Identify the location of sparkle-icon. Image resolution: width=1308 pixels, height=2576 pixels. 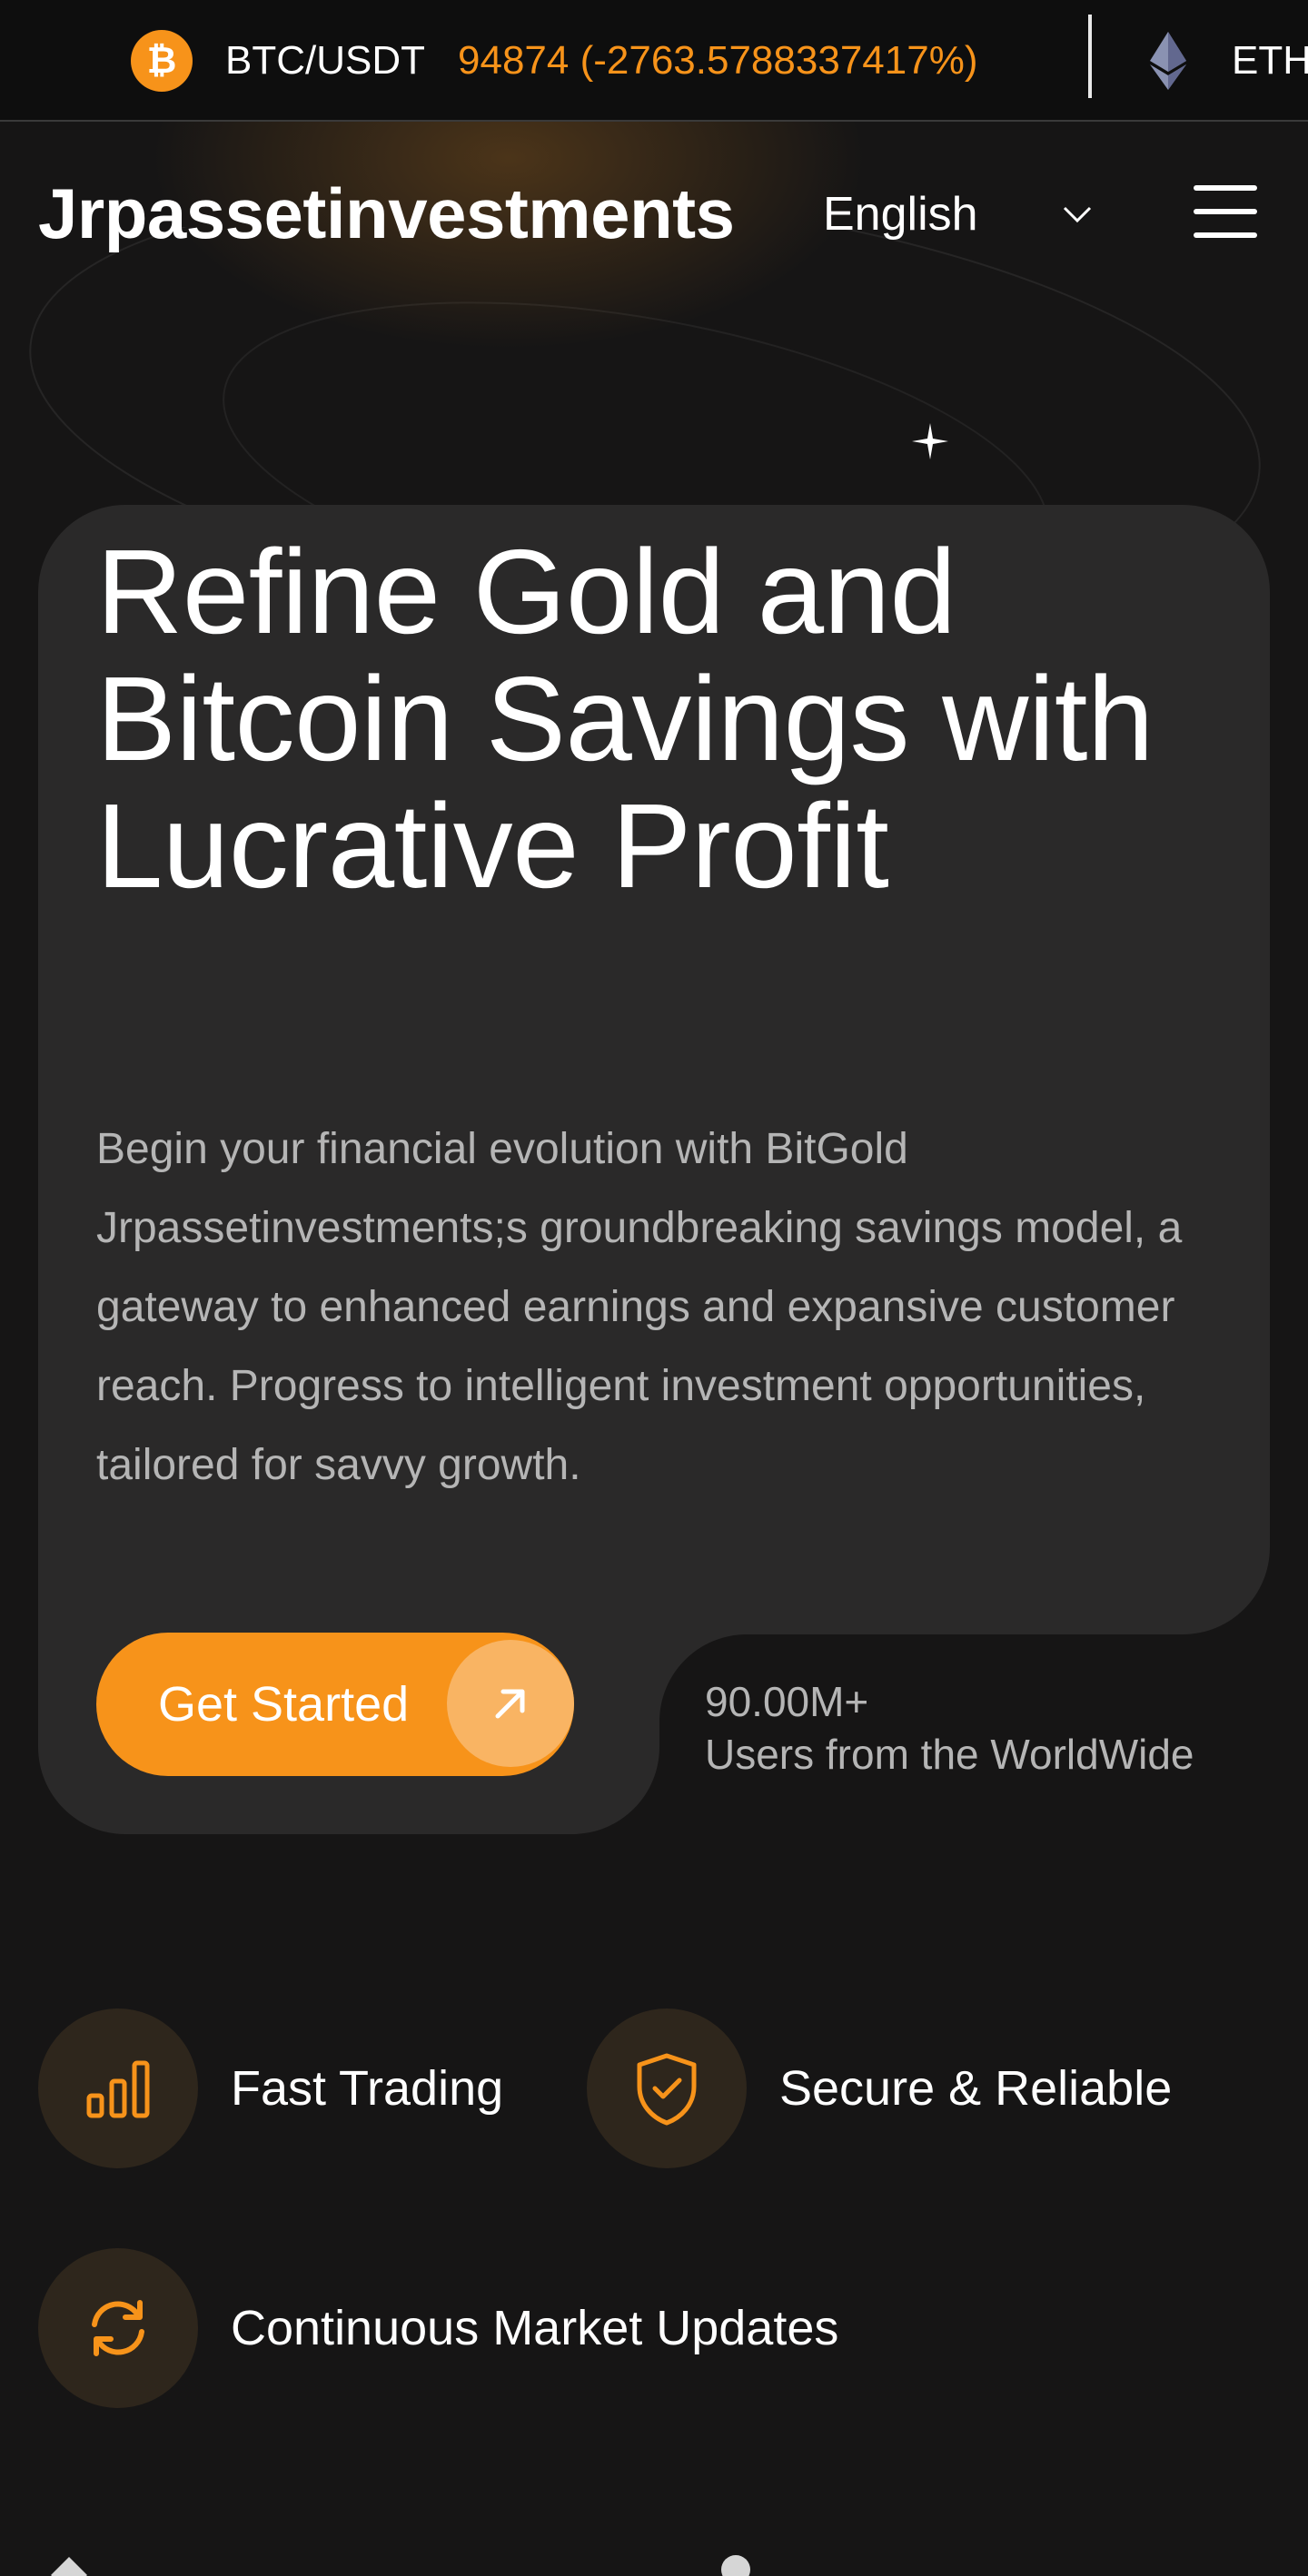
(930, 441).